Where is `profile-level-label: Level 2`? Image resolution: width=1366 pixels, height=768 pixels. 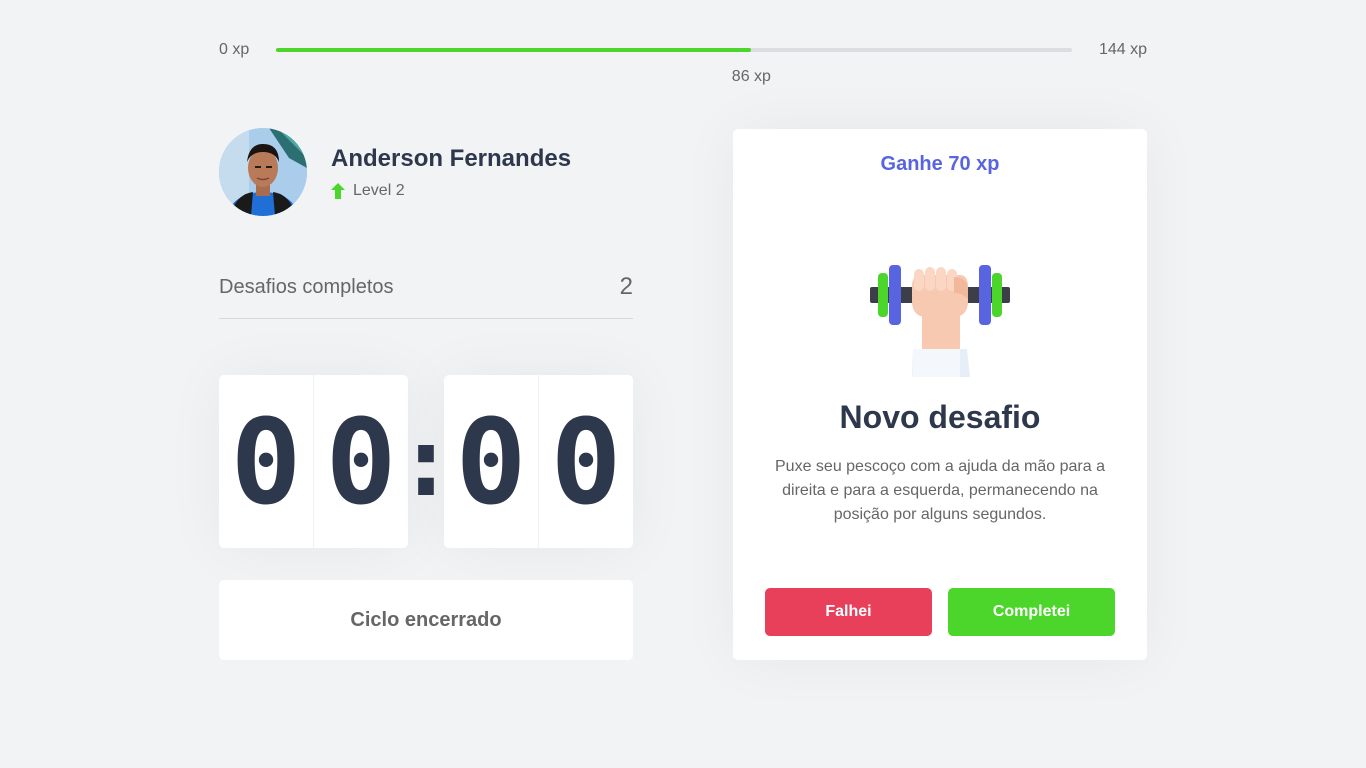
profile-level-label: Level 2 is located at coordinates (379, 190).